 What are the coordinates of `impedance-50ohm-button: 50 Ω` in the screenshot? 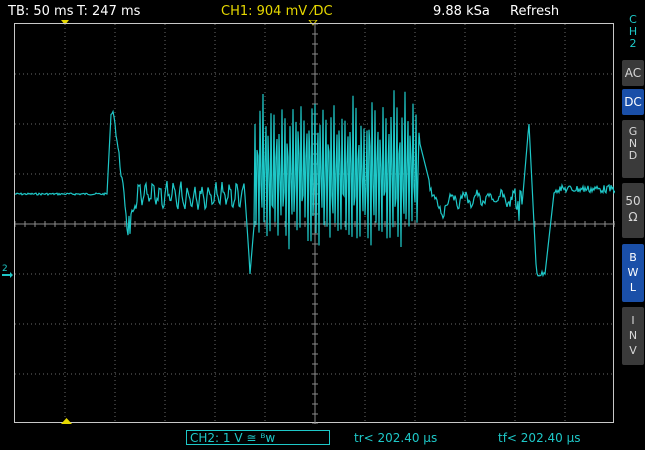 It's located at (633, 210).